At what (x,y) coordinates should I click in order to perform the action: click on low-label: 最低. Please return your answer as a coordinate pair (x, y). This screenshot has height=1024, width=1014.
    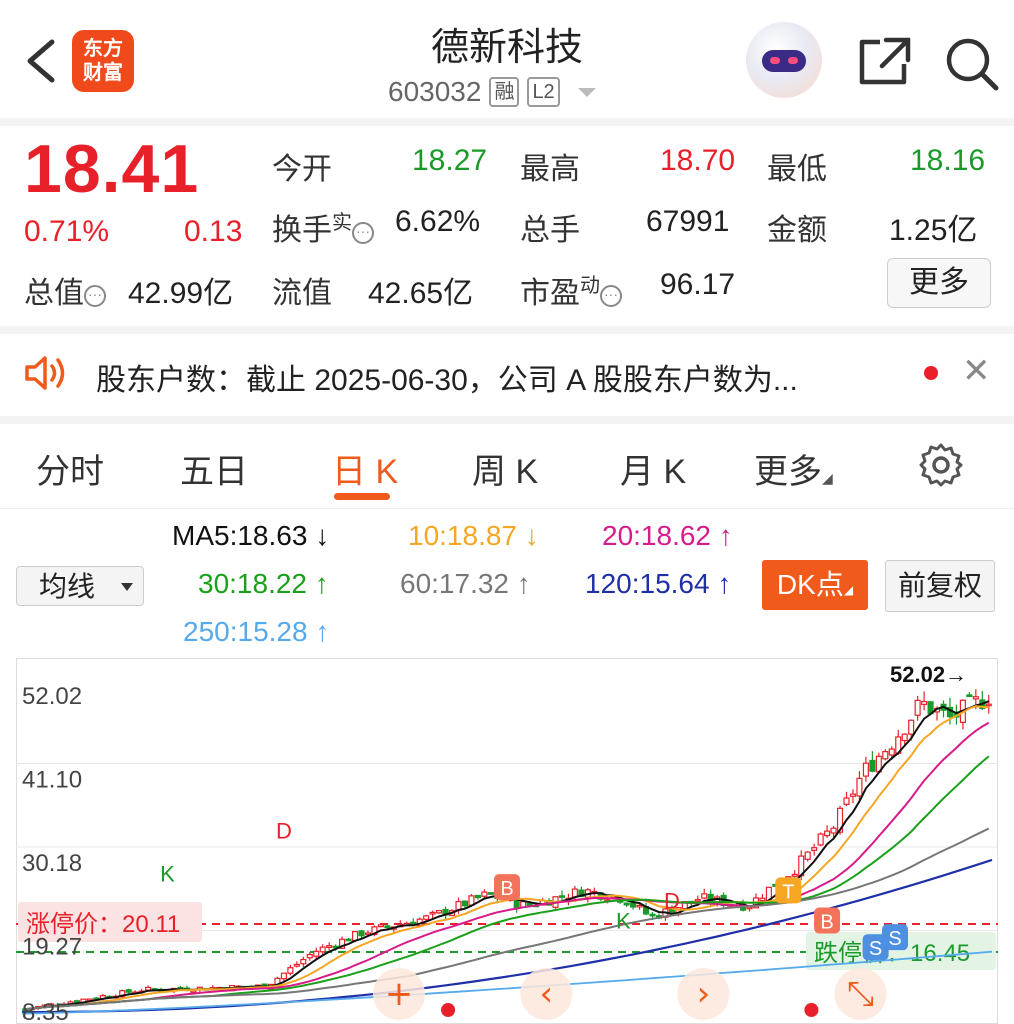
    Looking at the image, I should click on (797, 169).